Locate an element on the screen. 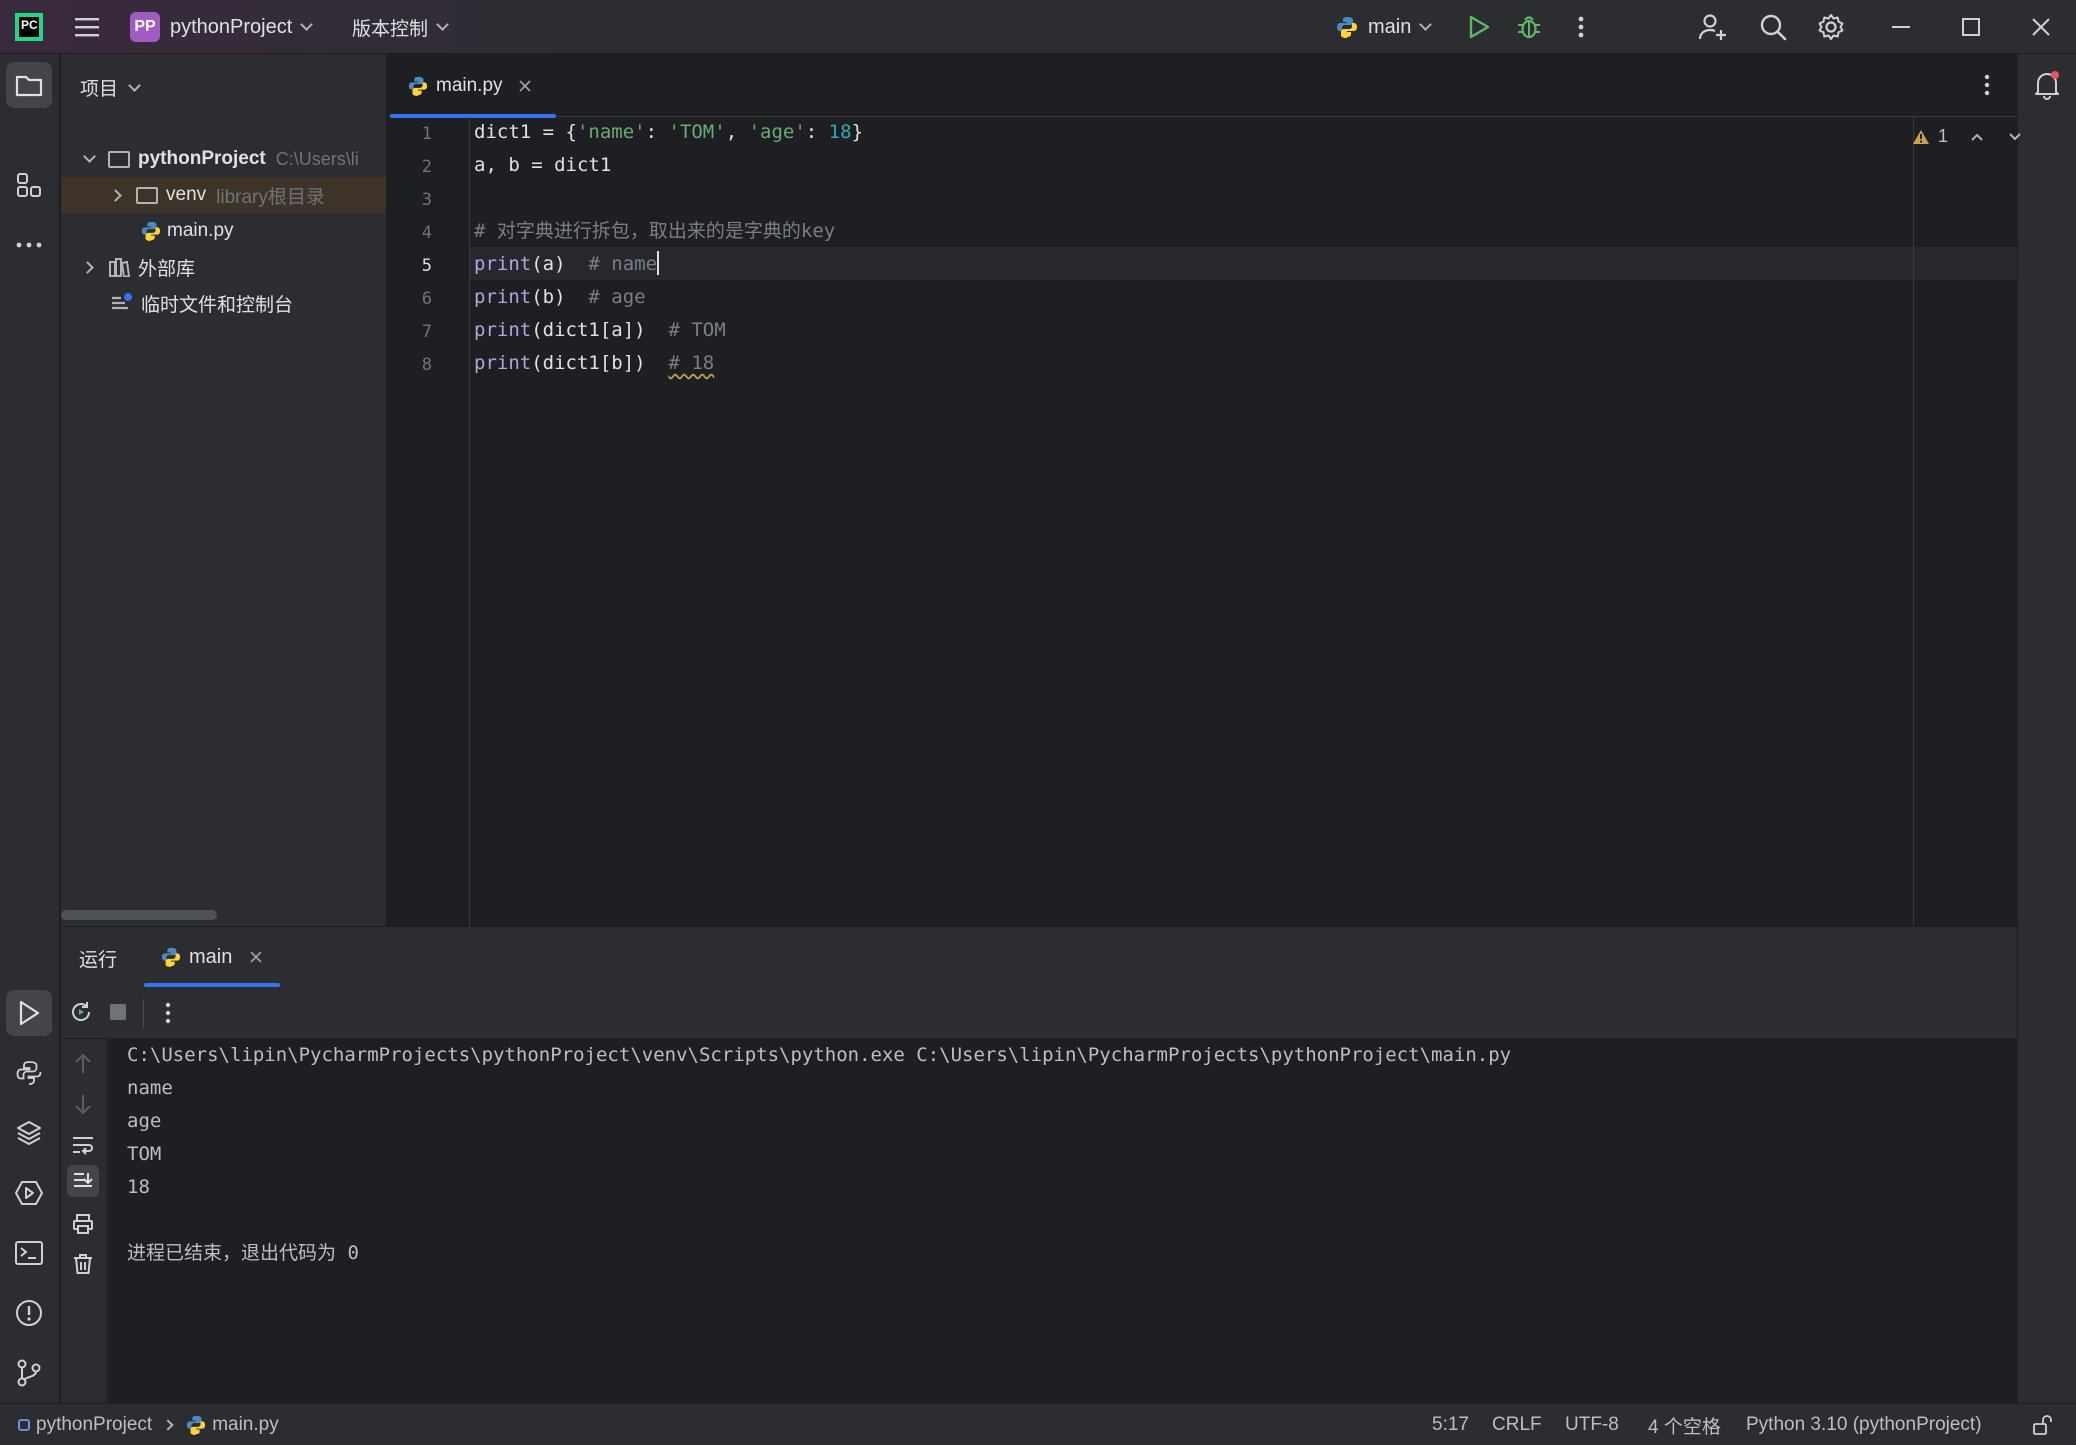 This screenshot has height=1445, width=2076. tree-item-hint: library根目录 is located at coordinates (270, 197).